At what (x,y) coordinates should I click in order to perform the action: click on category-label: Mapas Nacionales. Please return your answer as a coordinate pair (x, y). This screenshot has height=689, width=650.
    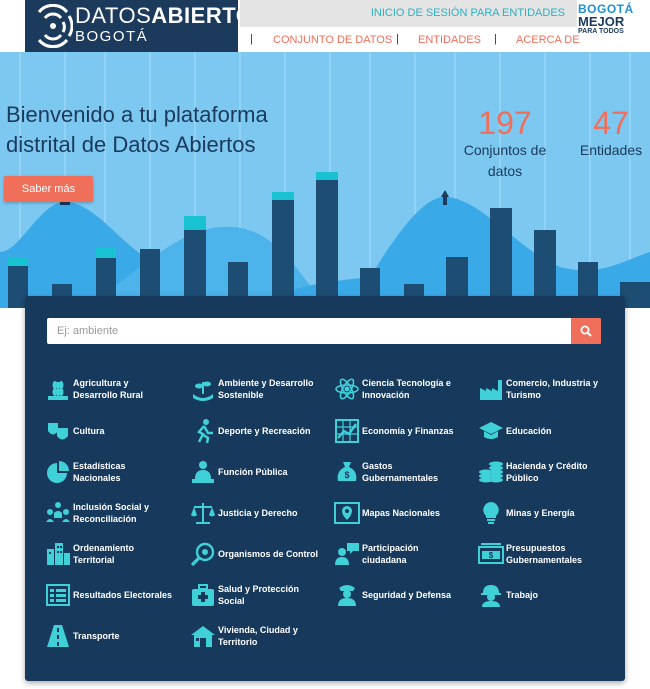
    Looking at the image, I should click on (401, 513).